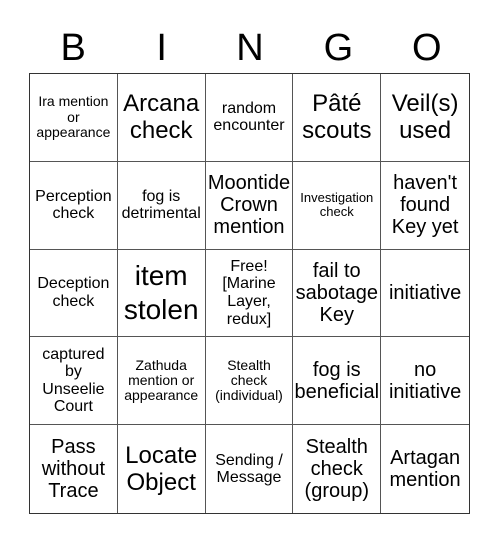 This screenshot has width=500, height=544. I want to click on bingo-cell: Pâté scouts, so click(337, 118).